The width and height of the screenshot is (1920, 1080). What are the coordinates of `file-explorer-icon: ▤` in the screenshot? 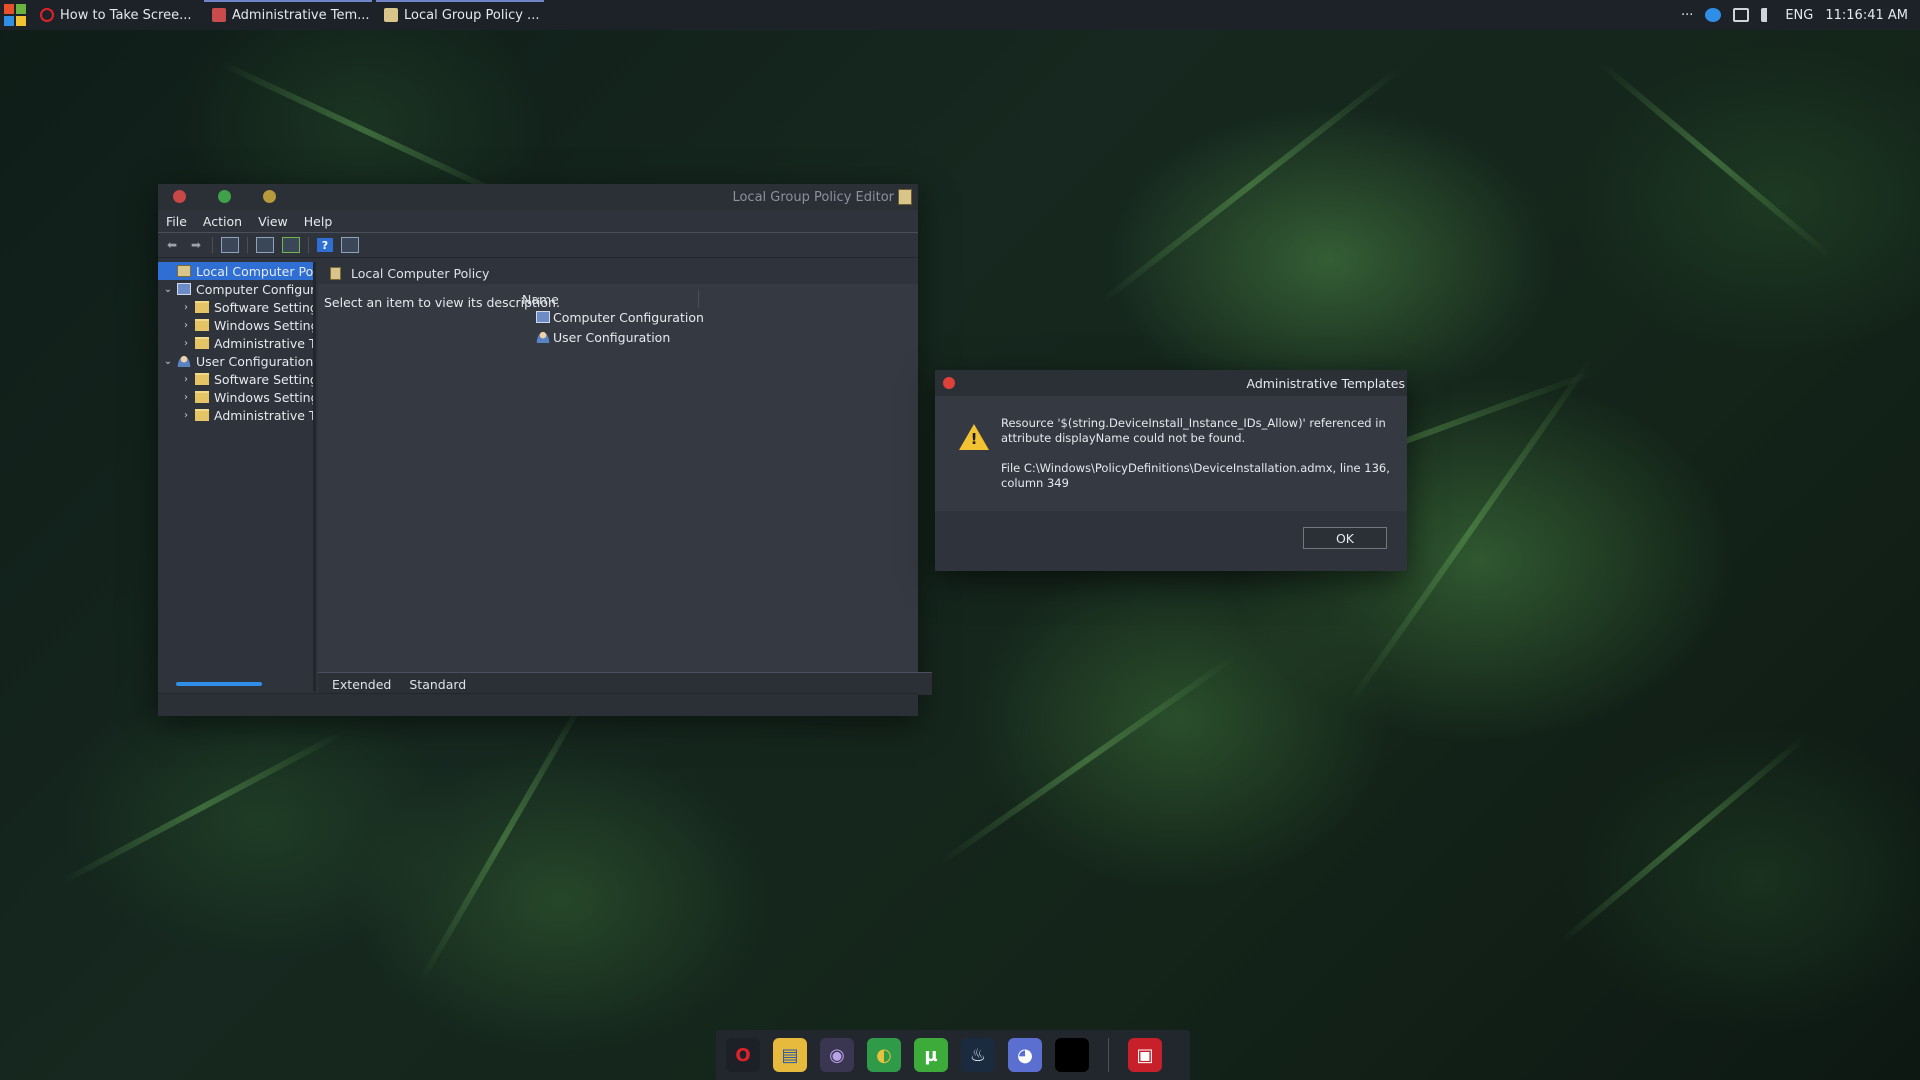 It's located at (790, 1055).